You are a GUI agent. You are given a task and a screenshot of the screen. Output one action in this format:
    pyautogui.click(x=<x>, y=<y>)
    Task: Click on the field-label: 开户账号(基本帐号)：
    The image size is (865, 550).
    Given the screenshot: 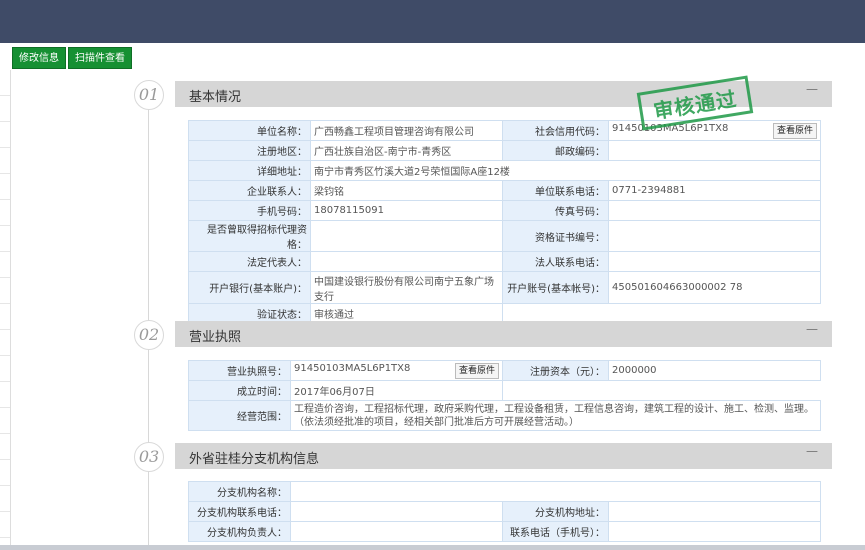 What is the action you would take?
    pyautogui.click(x=555, y=287)
    